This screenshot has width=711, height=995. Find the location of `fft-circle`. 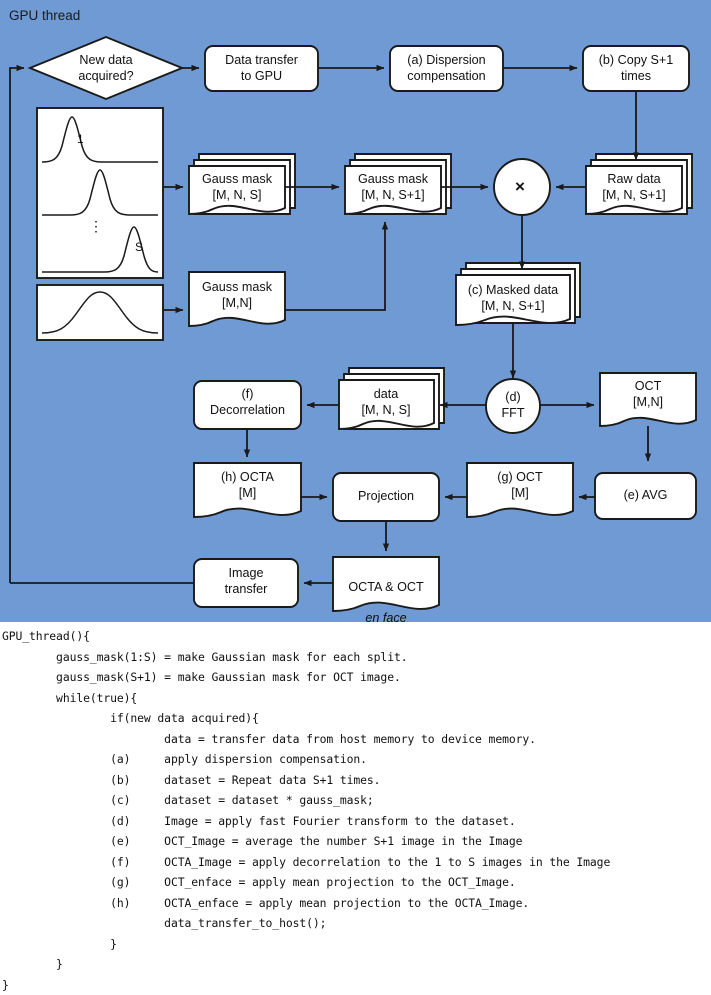

fft-circle is located at coordinates (513, 406).